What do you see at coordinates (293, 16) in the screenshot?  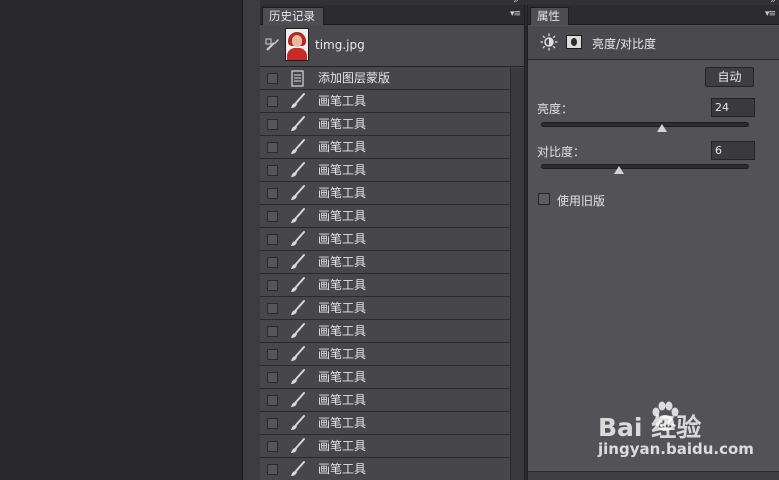 I see `history-tab: 历史记录` at bounding box center [293, 16].